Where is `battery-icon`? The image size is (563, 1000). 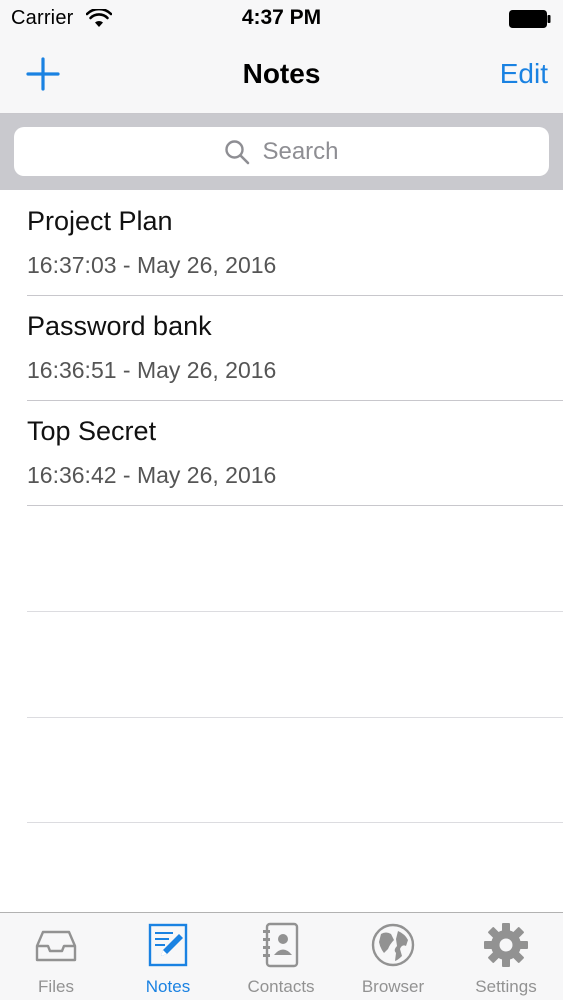
battery-icon is located at coordinates (530, 19).